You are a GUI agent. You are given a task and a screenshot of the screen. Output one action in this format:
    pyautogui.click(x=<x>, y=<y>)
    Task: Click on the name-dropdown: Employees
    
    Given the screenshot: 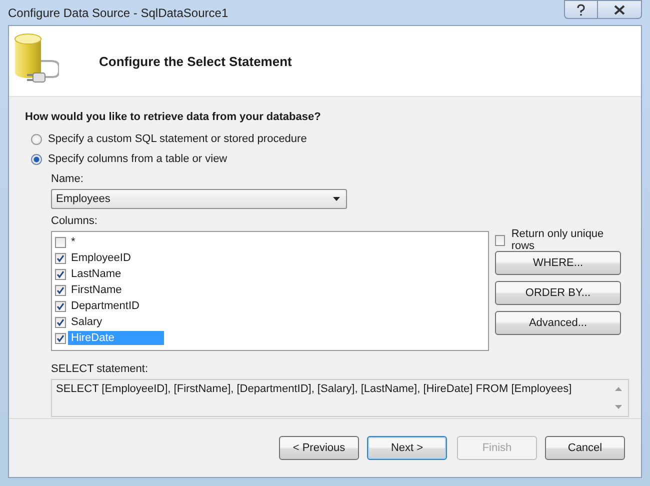 What is the action you would take?
    pyautogui.click(x=199, y=199)
    